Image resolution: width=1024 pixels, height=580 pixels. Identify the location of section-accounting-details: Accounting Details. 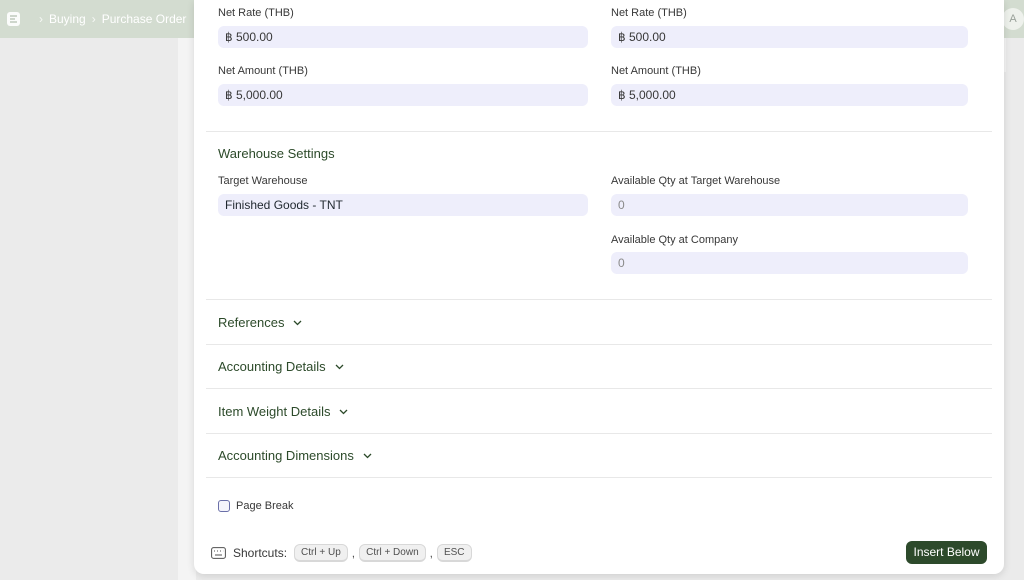
(281, 366).